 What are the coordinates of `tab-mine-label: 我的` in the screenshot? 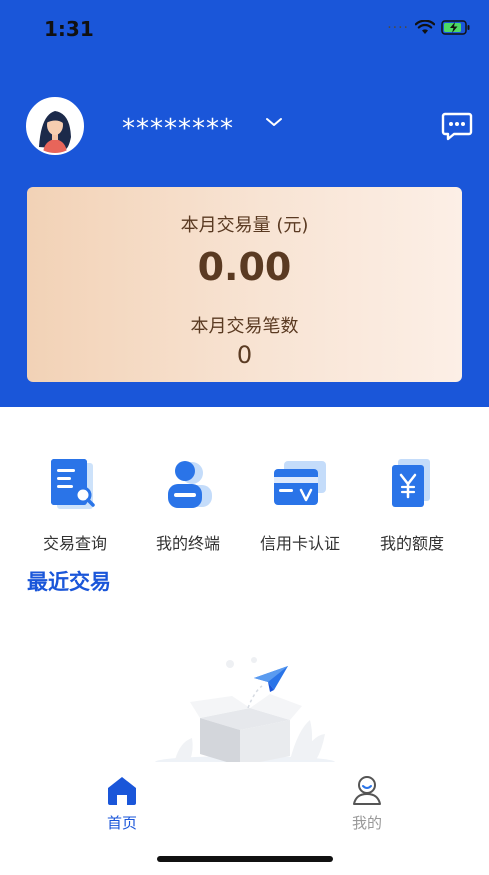 It's located at (366, 823).